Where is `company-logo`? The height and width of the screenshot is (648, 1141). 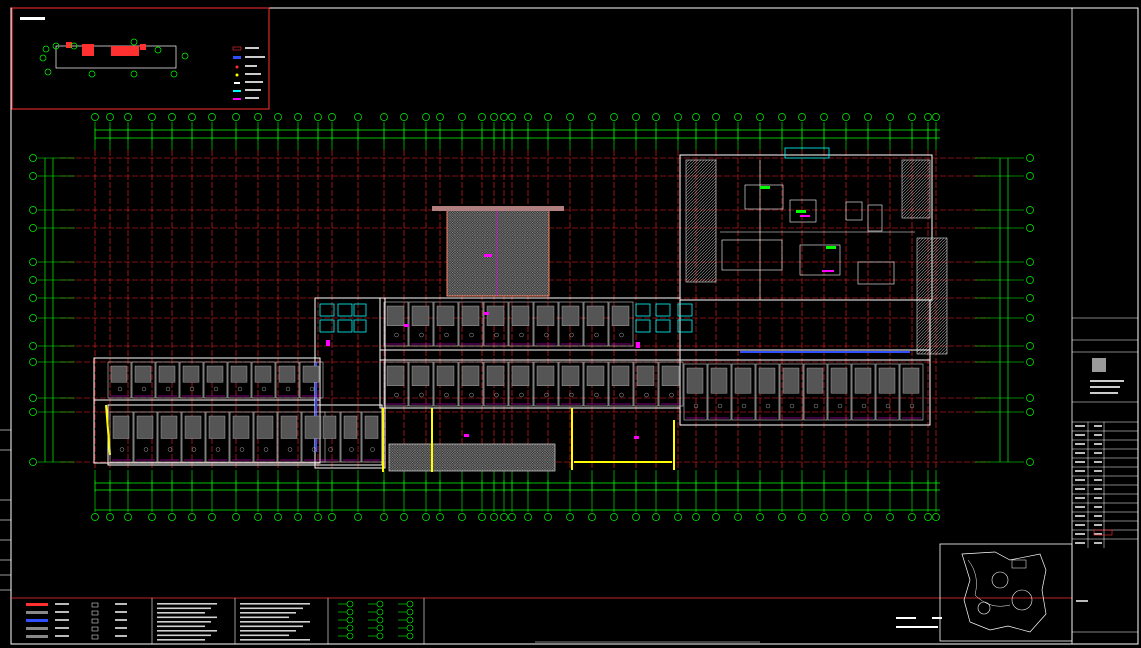 company-logo is located at coordinates (1099, 365).